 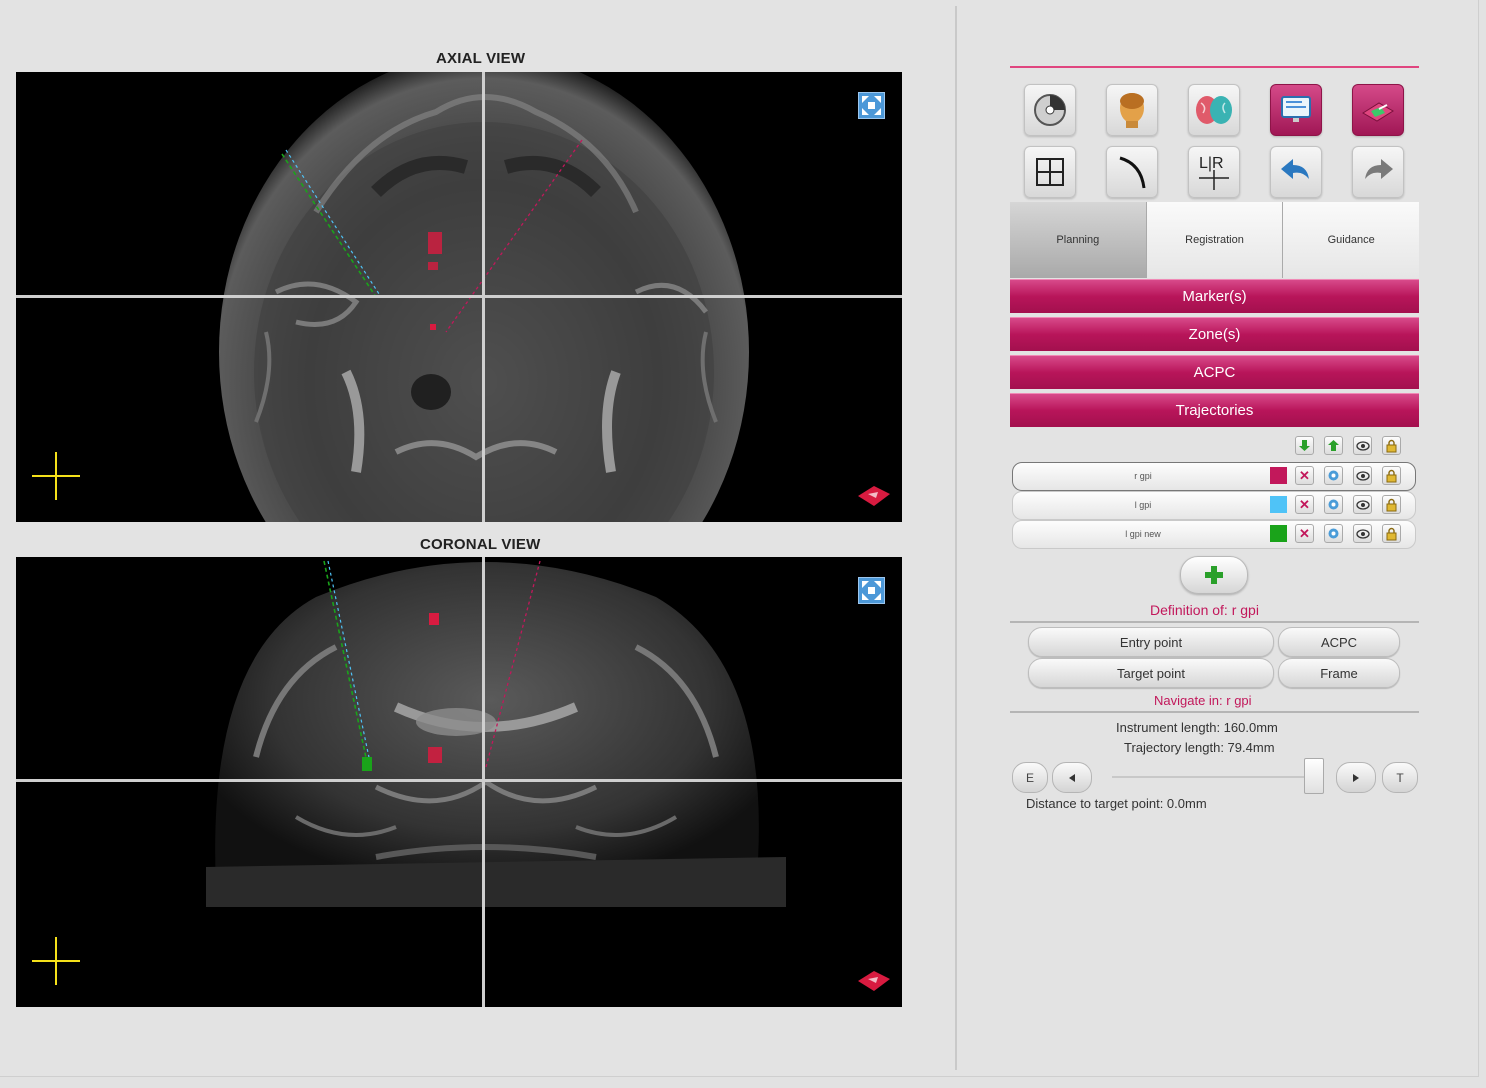 I want to click on tab-planning: Planning, so click(x=1078, y=240).